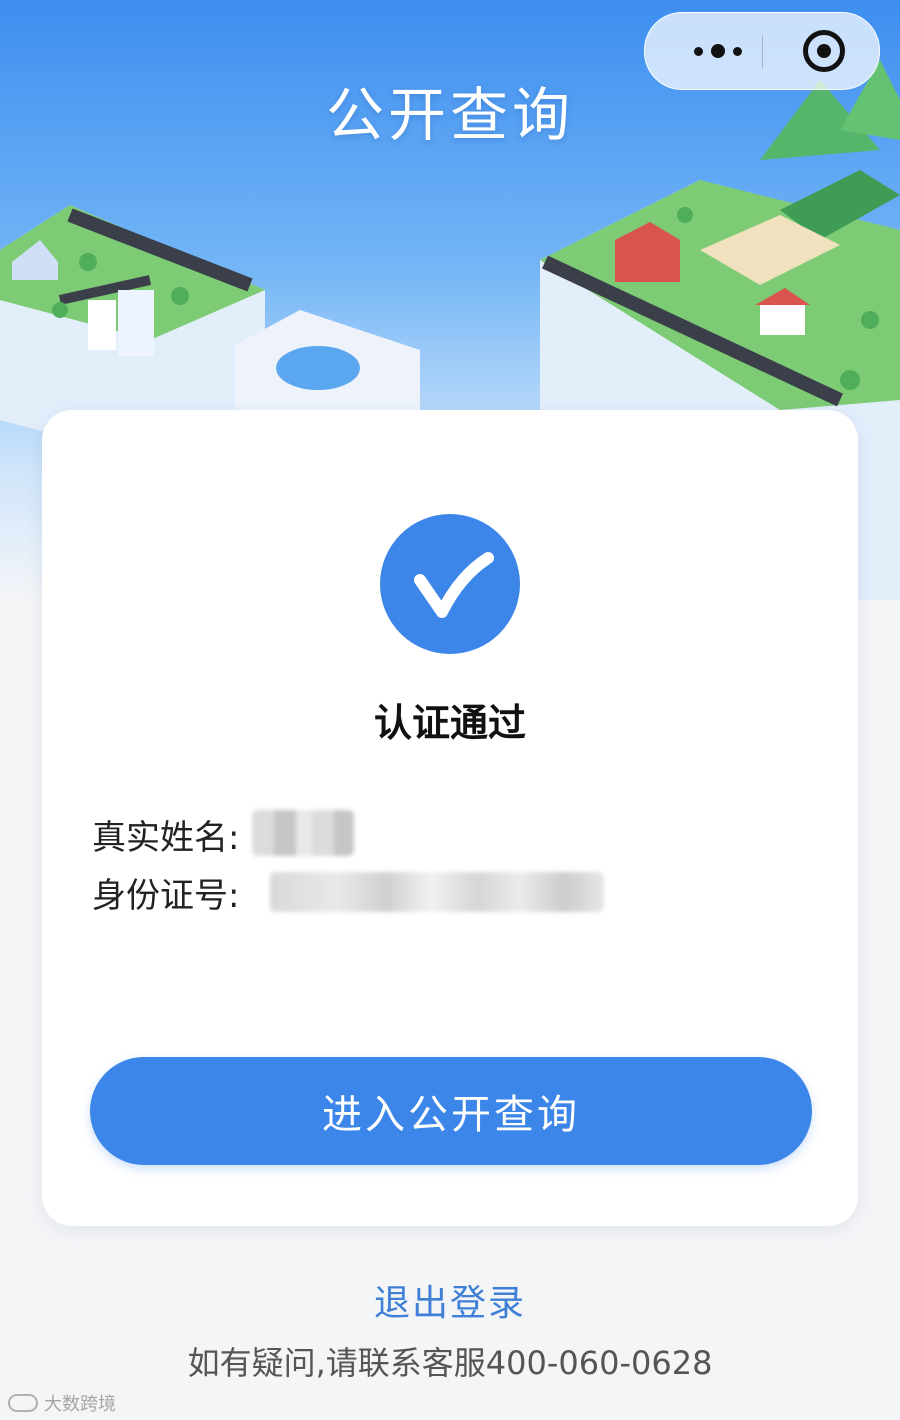 The width and height of the screenshot is (900, 1420). Describe the element at coordinates (437, 892) in the screenshot. I see `id-number-value-masked` at that location.